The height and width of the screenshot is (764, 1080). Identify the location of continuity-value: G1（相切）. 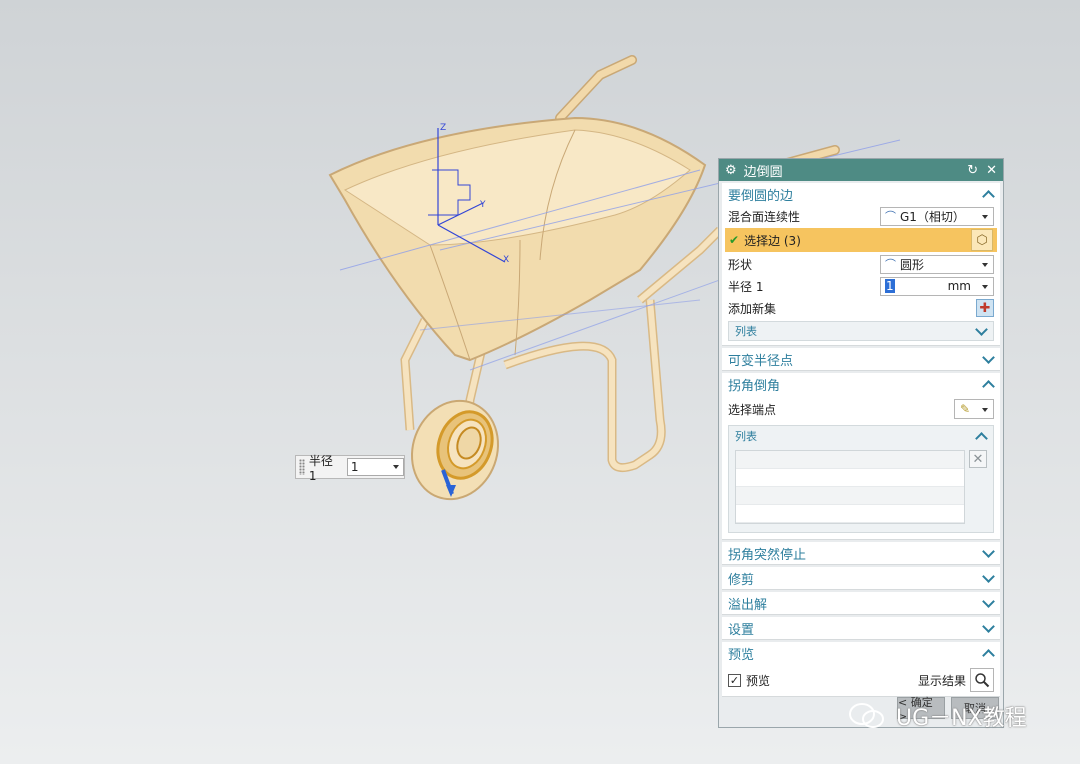
(932, 216).